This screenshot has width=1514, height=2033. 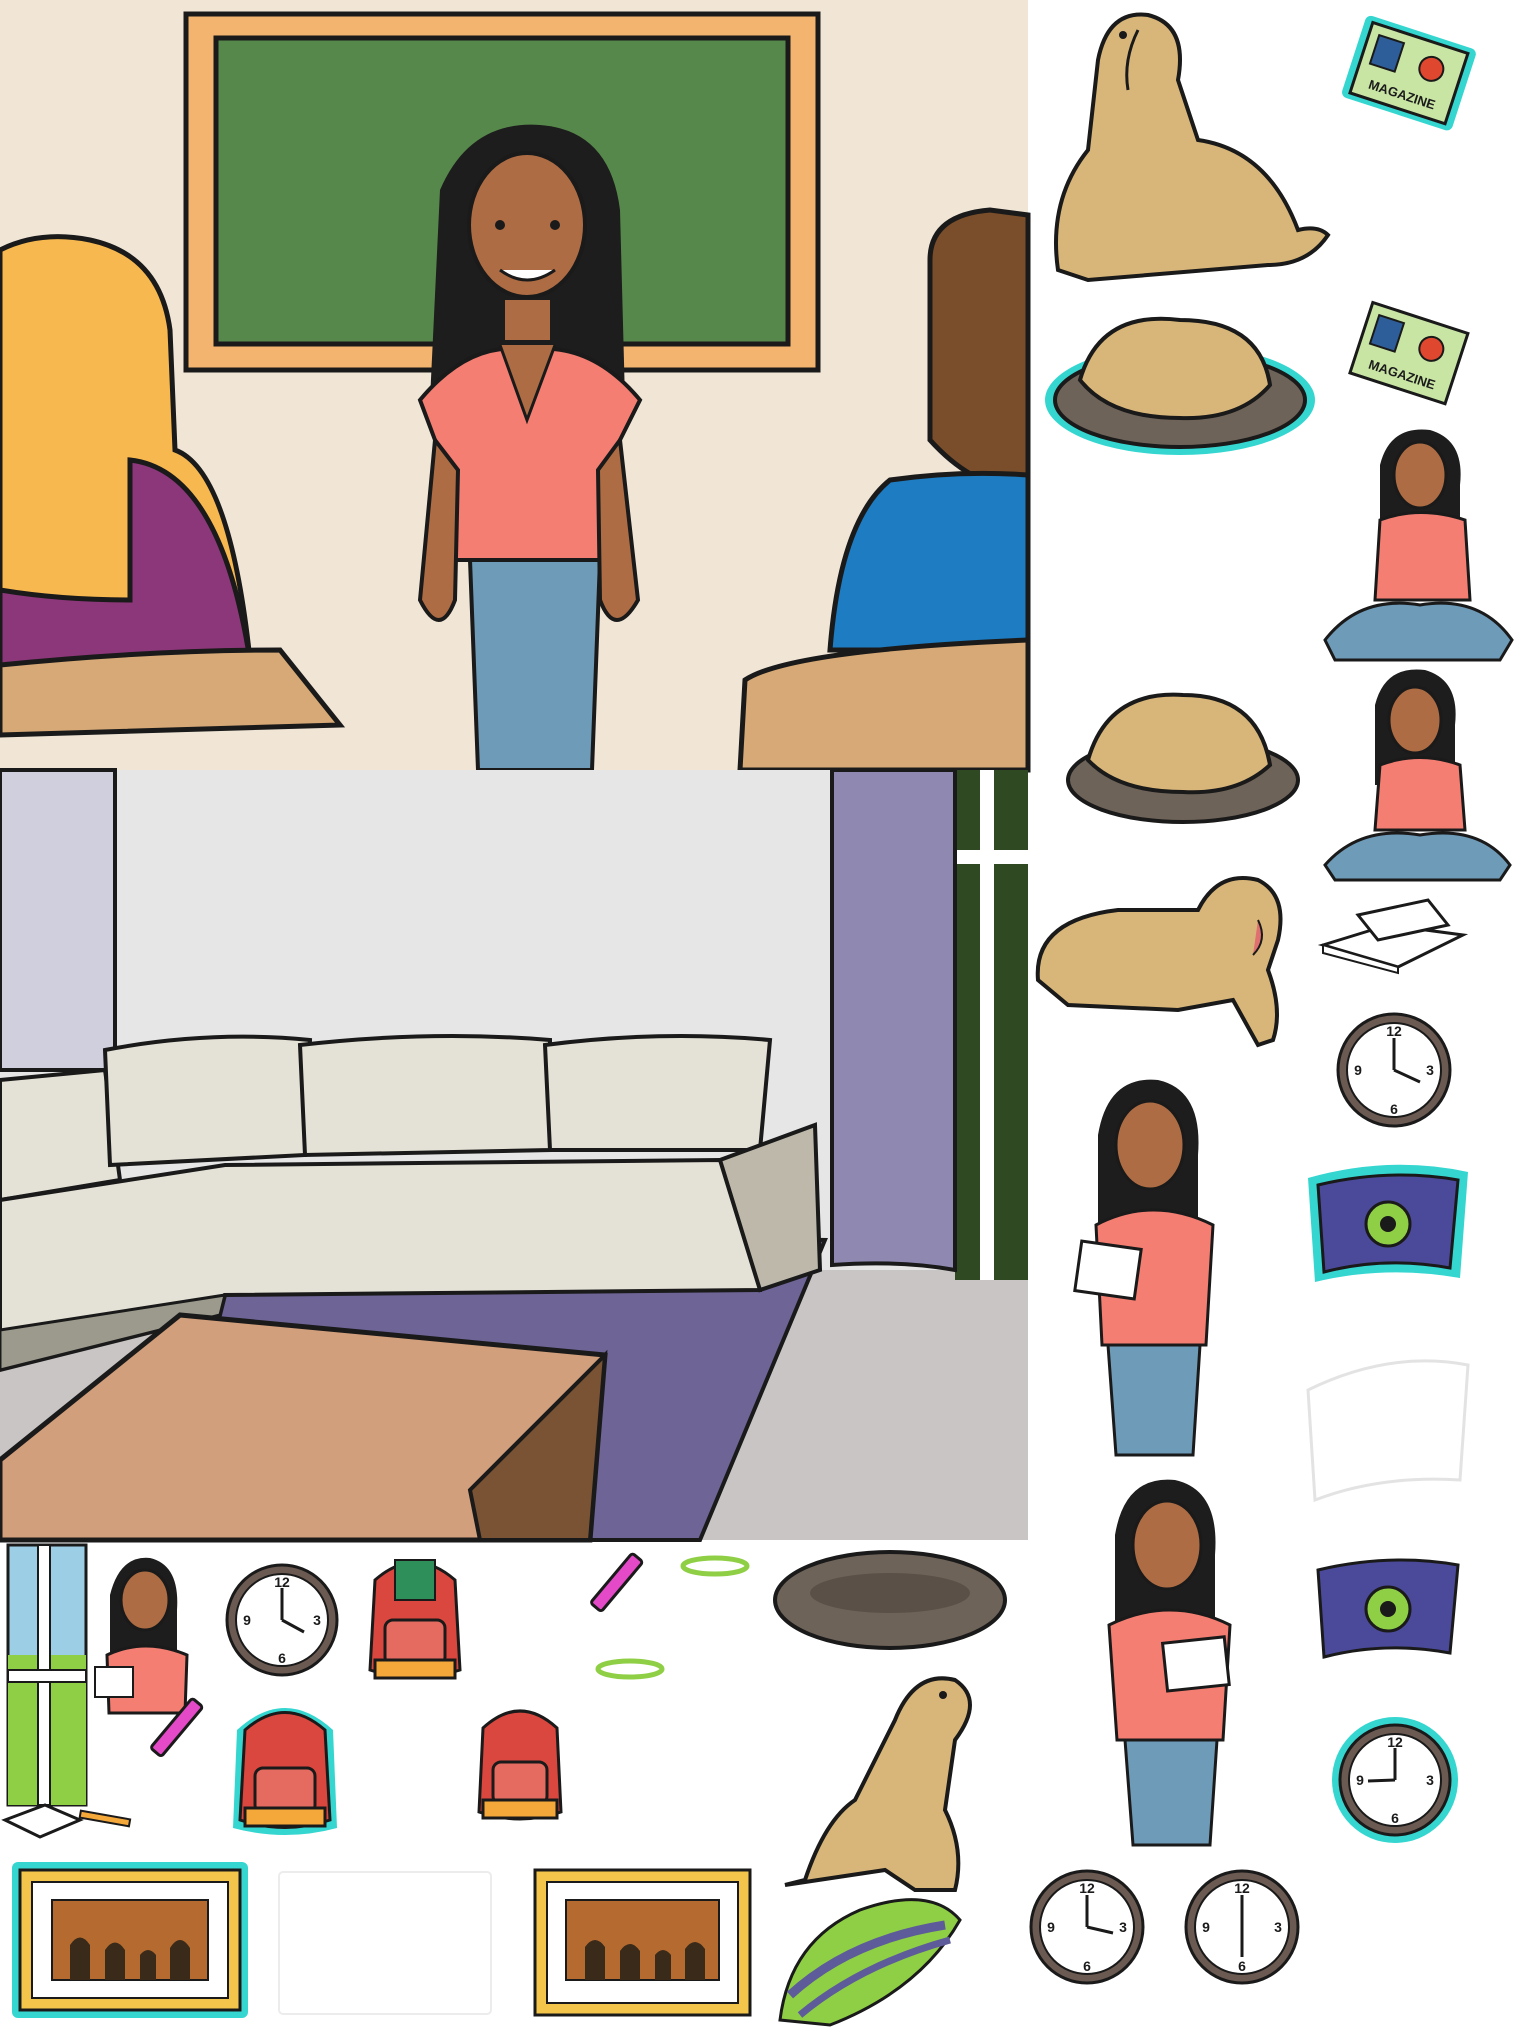 What do you see at coordinates (67, 1820) in the screenshot?
I see `papers-pencil` at bounding box center [67, 1820].